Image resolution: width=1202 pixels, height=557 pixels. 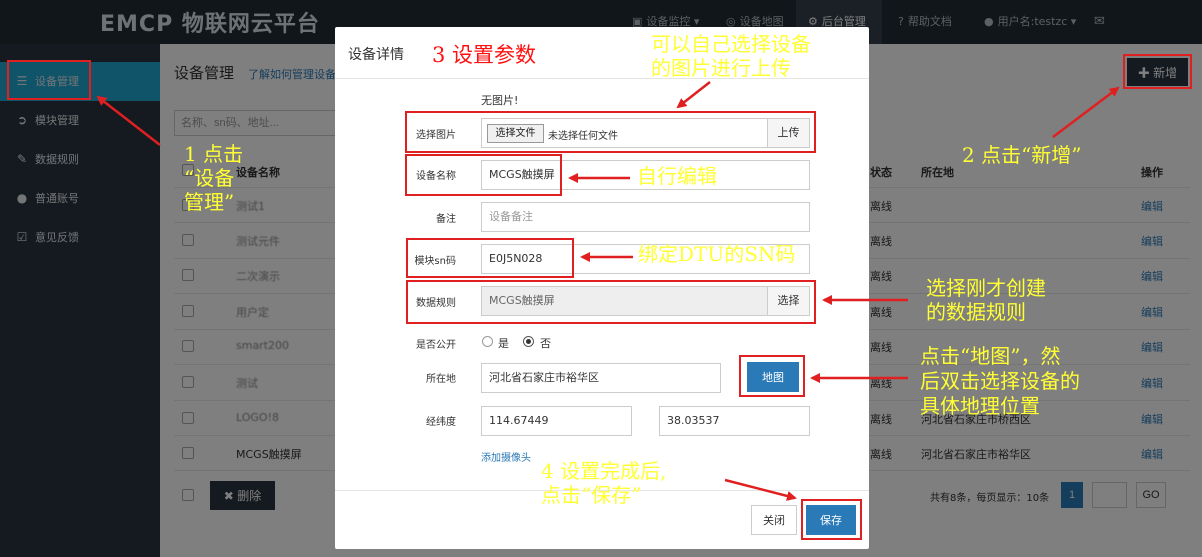 What do you see at coordinates (645, 217) in the screenshot?
I see `remark-input: 设备备注` at bounding box center [645, 217].